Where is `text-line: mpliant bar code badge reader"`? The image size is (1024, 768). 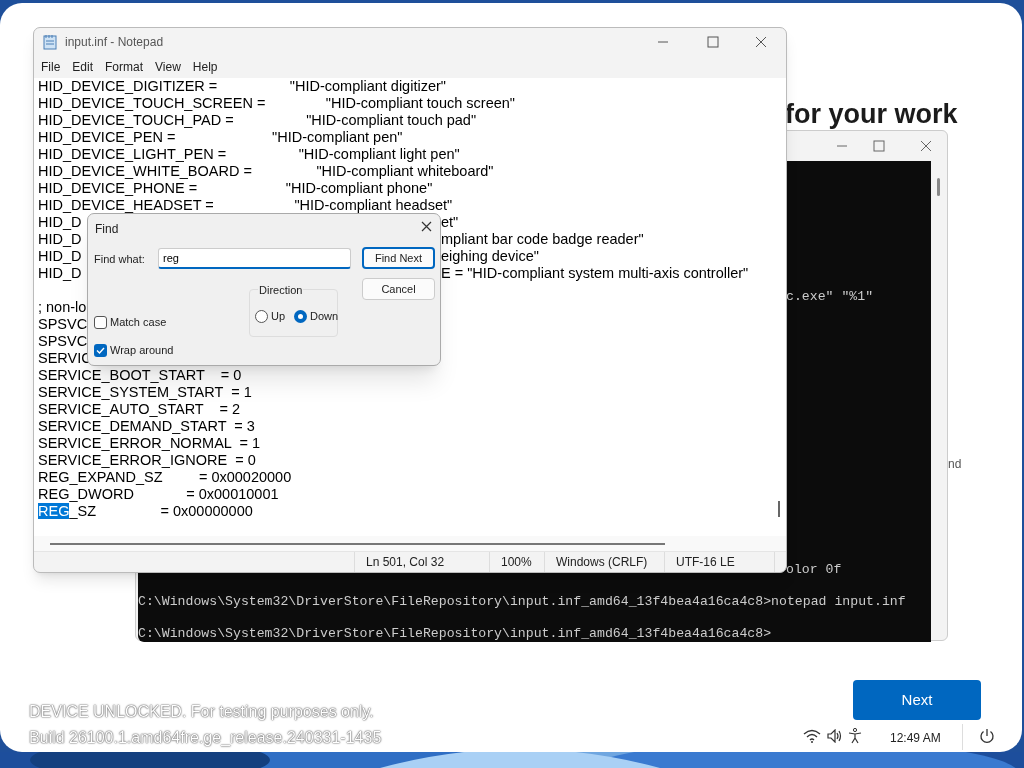 text-line: mpliant bar code badge reader" is located at coordinates (542, 239).